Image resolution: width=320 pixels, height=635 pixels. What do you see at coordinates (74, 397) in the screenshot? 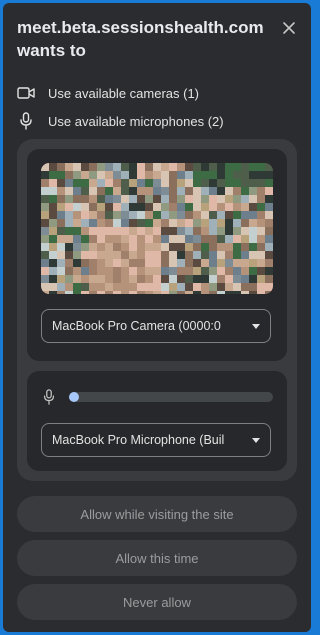
I see `mic-level-indicator` at bounding box center [74, 397].